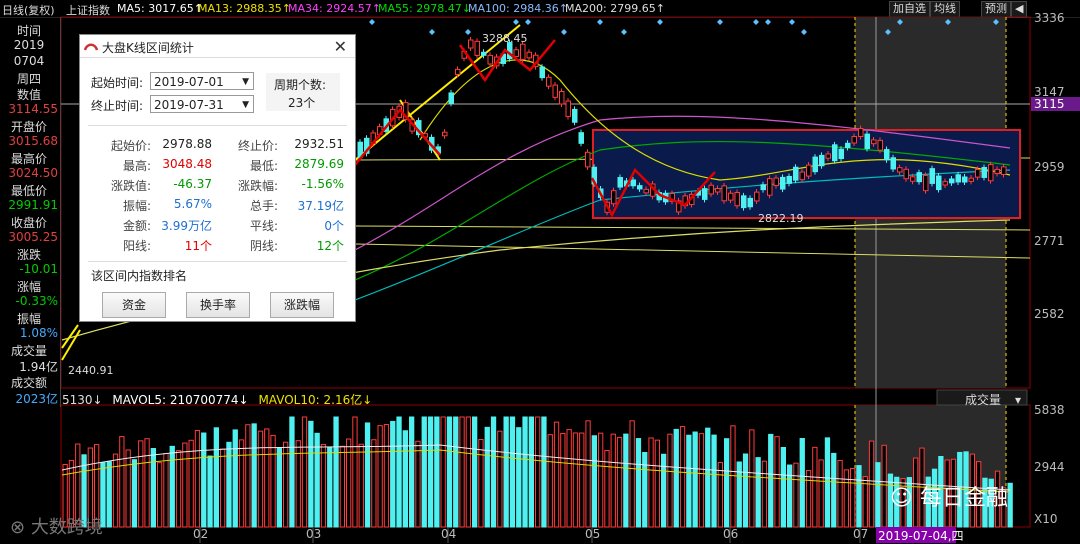  Describe the element at coordinates (20, 527) in the screenshot. I see `watermark-icon: ⊗` at that location.